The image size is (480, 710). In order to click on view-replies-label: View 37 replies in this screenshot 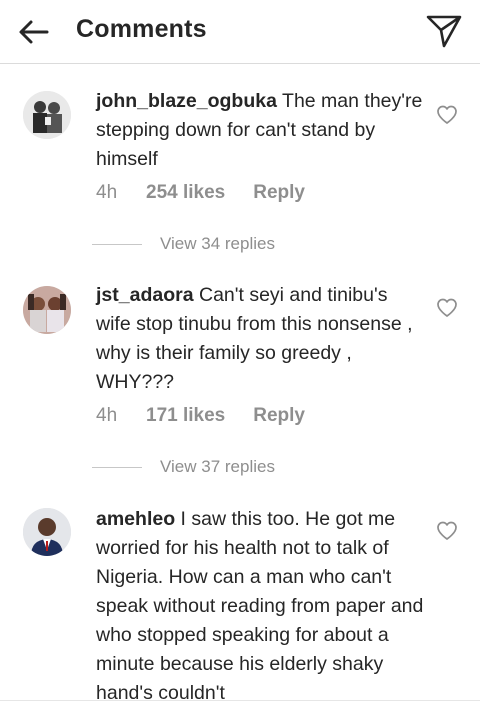, I will do `click(217, 466)`.